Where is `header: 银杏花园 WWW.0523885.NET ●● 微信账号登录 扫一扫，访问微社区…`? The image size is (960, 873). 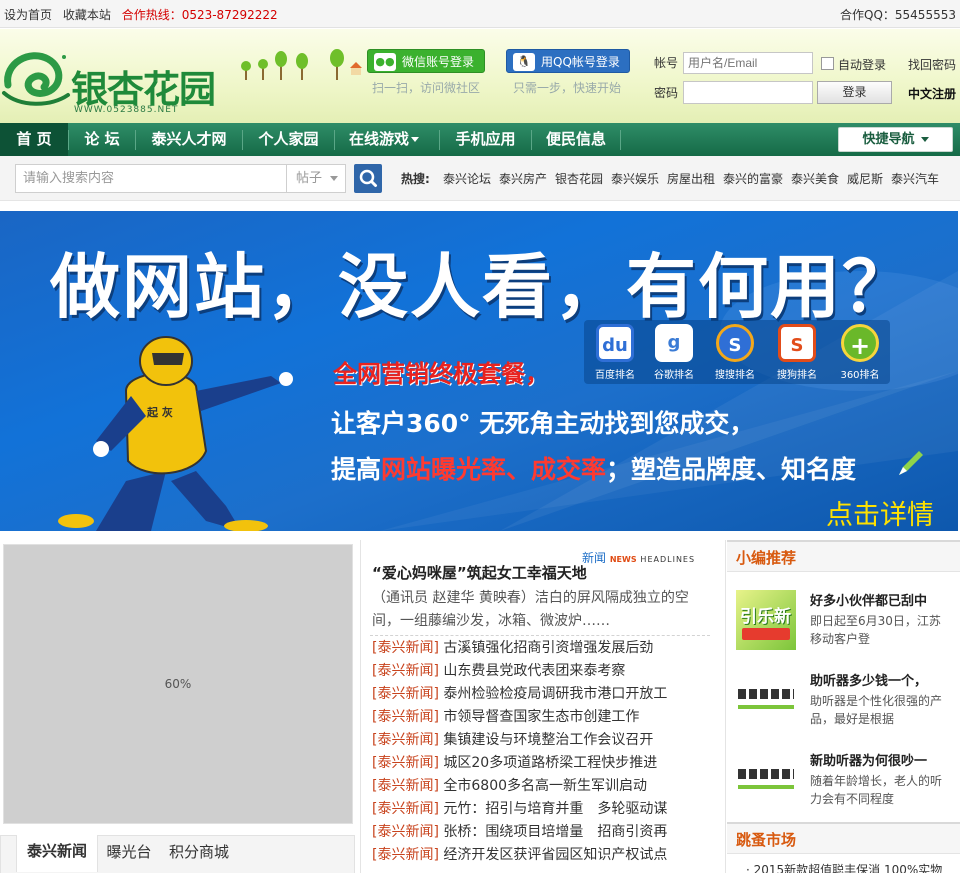
header: 银杏花园 WWW.0523885.NET ●● 微信账号登录 扫一扫，访问微社区… is located at coordinates (480, 76).